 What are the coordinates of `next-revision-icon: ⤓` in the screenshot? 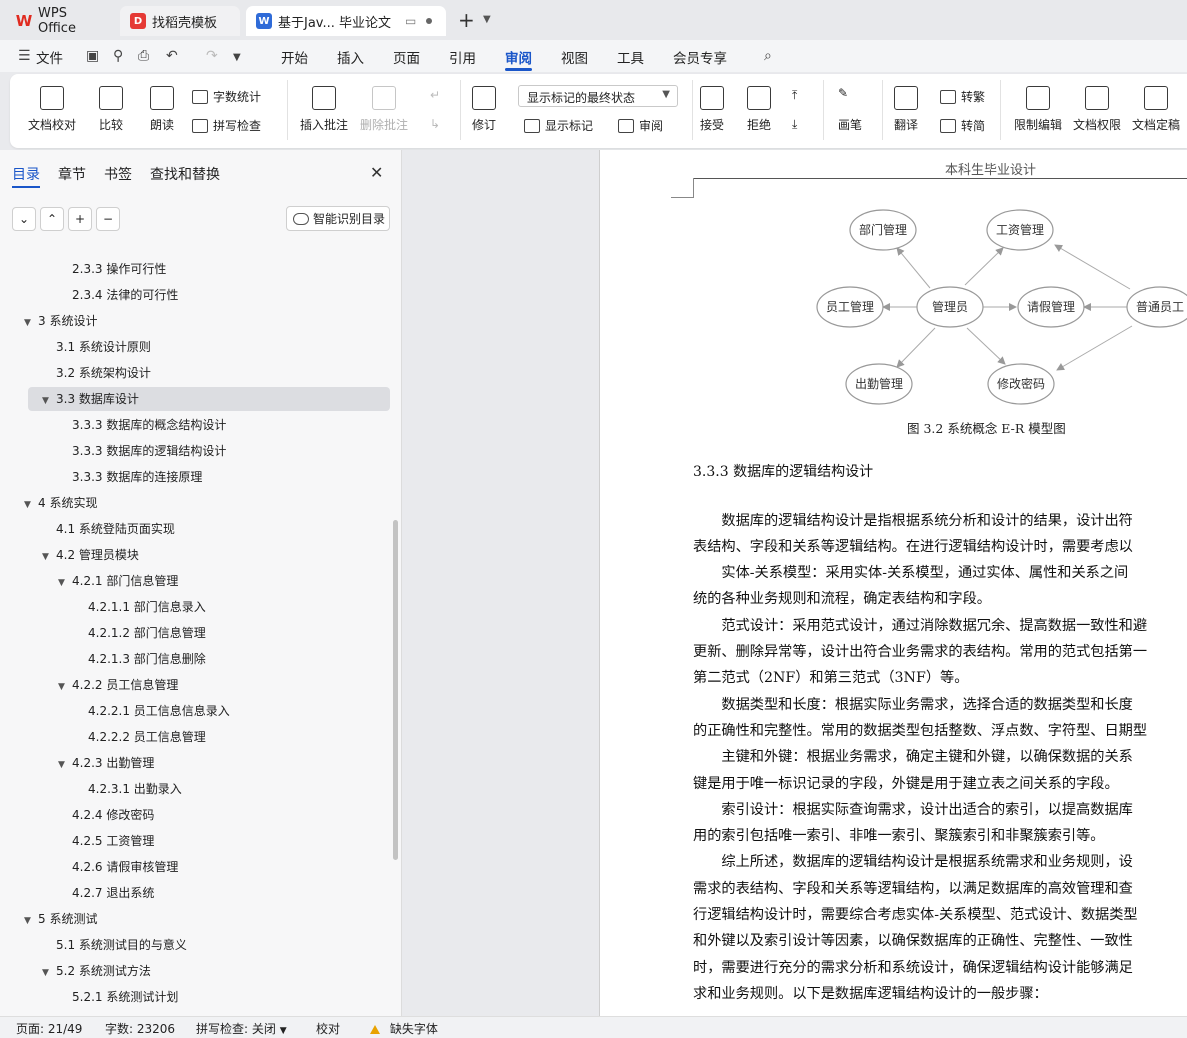 It's located at (794, 124).